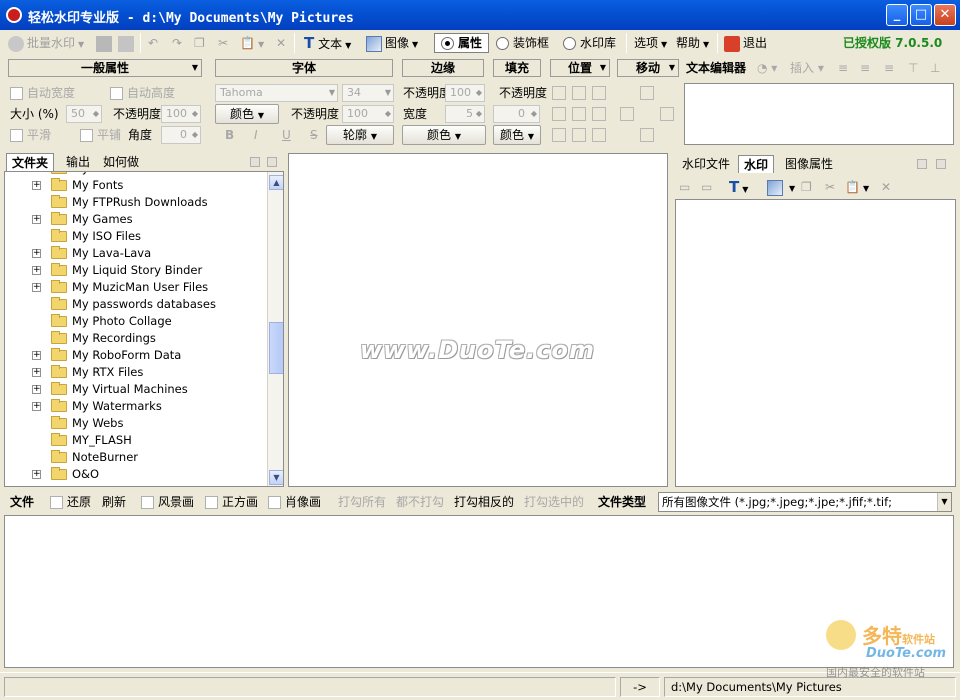 The width and height of the screenshot is (960, 700). I want to click on image-icon: ▼, so click(781, 187).